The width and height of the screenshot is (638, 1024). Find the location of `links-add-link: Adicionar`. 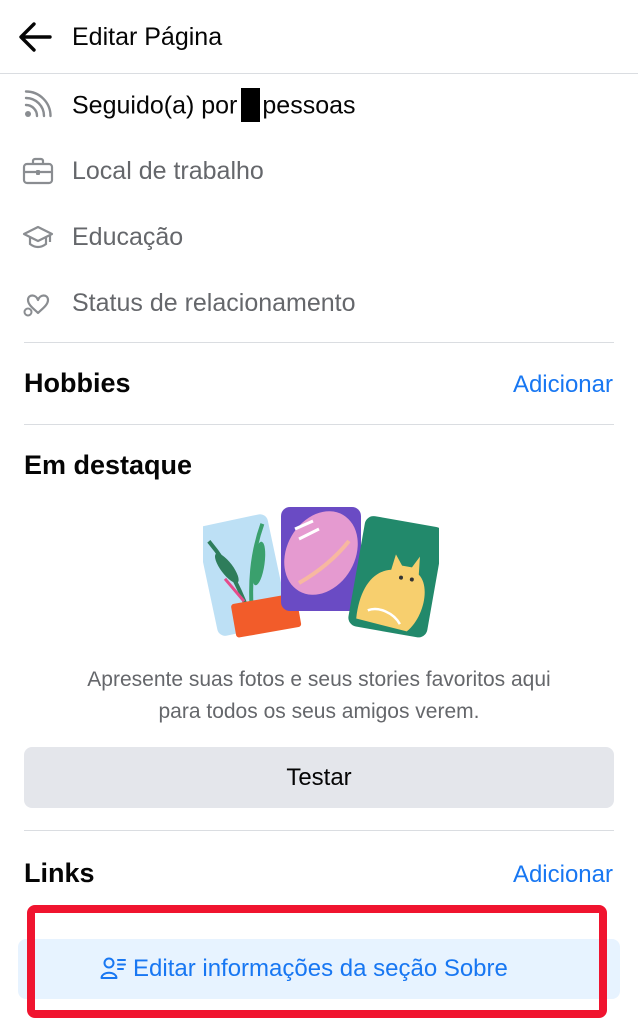

links-add-link: Adicionar is located at coordinates (563, 875).